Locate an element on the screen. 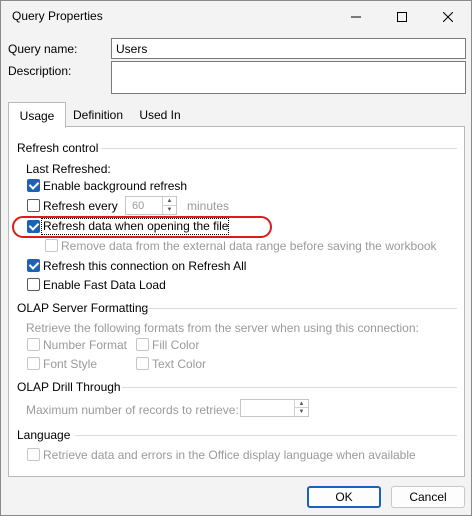  cancel-button: Cancel is located at coordinates (428, 497).